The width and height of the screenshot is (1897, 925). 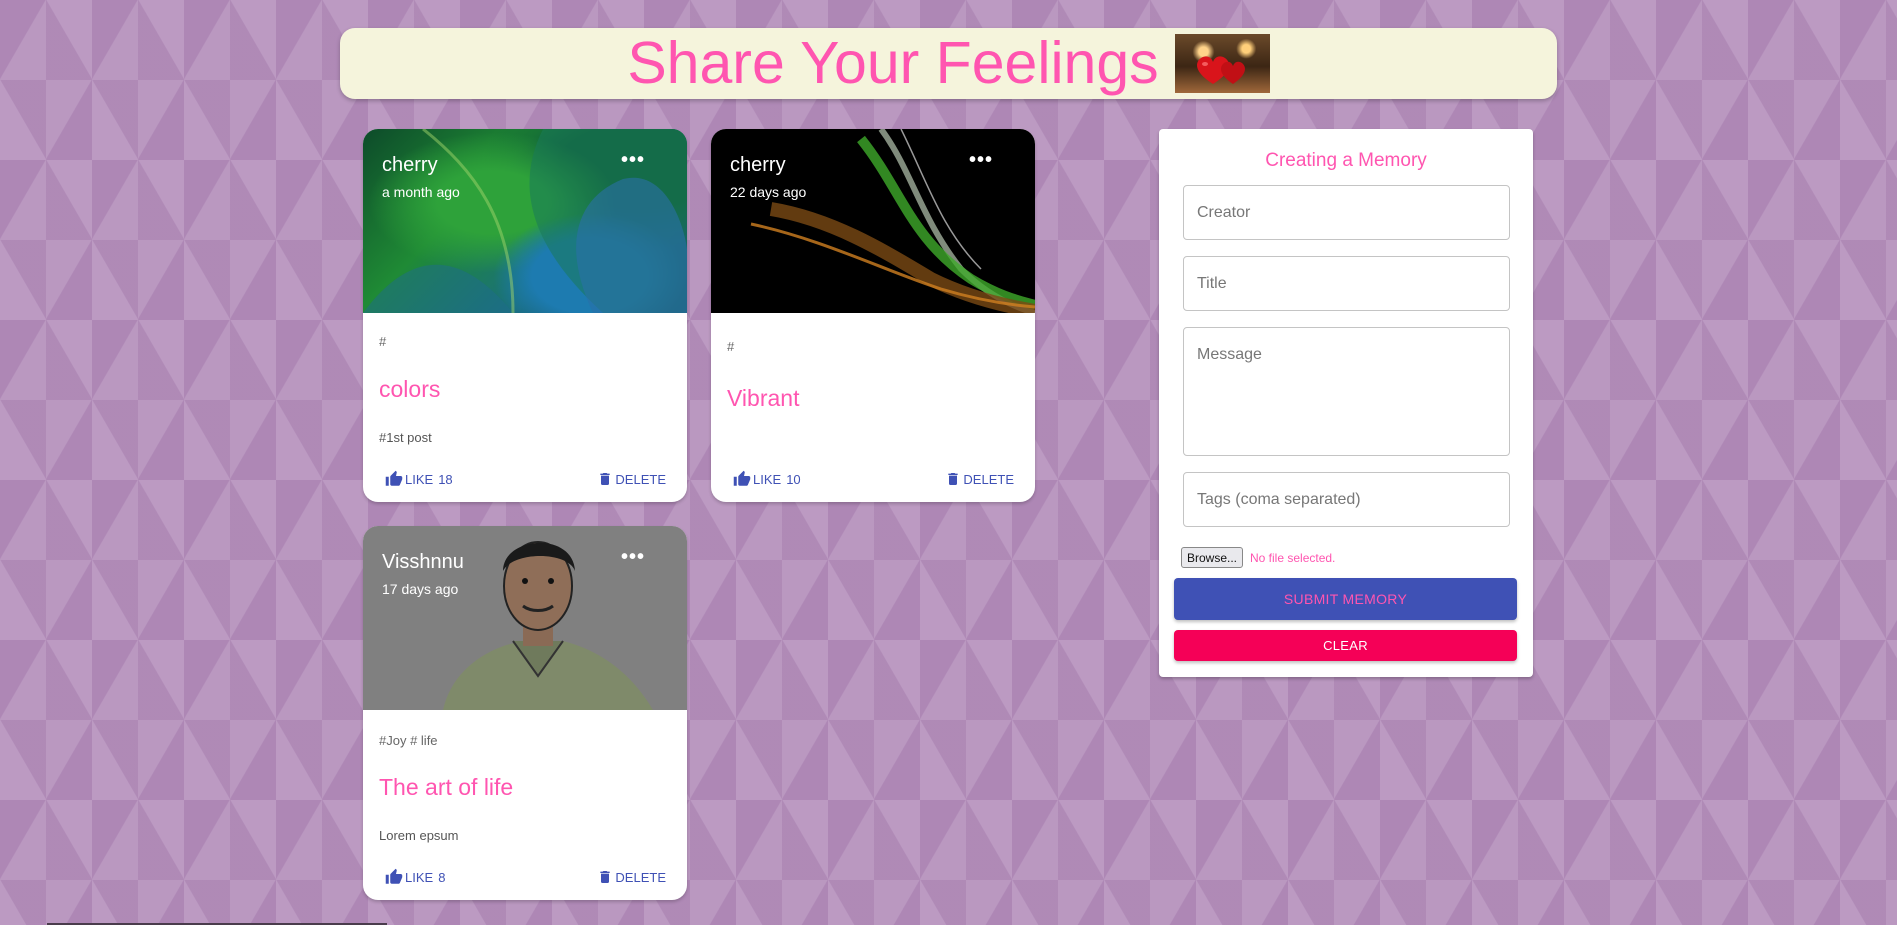 I want to click on like-count: 8, so click(x=442, y=877).